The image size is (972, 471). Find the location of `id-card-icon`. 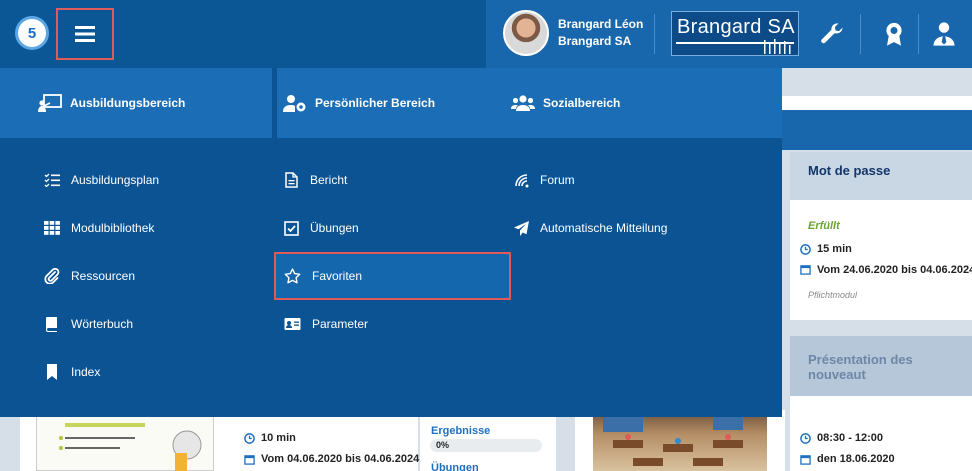

id-card-icon is located at coordinates (292, 324).